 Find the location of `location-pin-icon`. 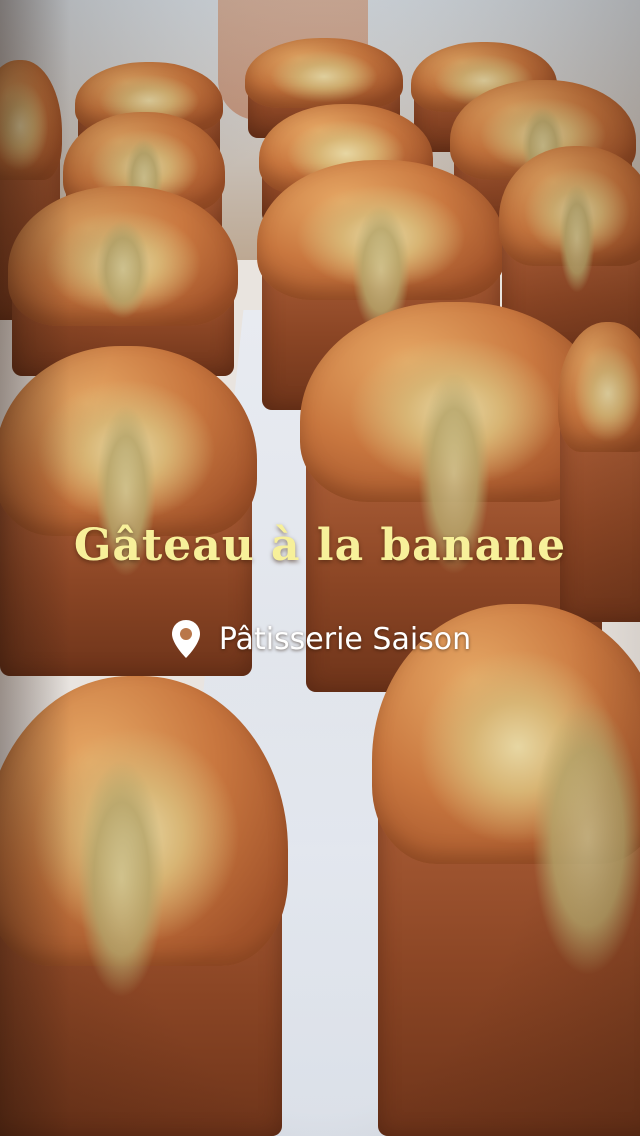

location-pin-icon is located at coordinates (185, 639).